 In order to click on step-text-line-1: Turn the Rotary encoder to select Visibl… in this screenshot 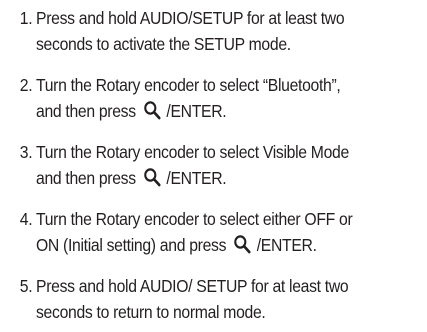, I will do `click(192, 152)`.